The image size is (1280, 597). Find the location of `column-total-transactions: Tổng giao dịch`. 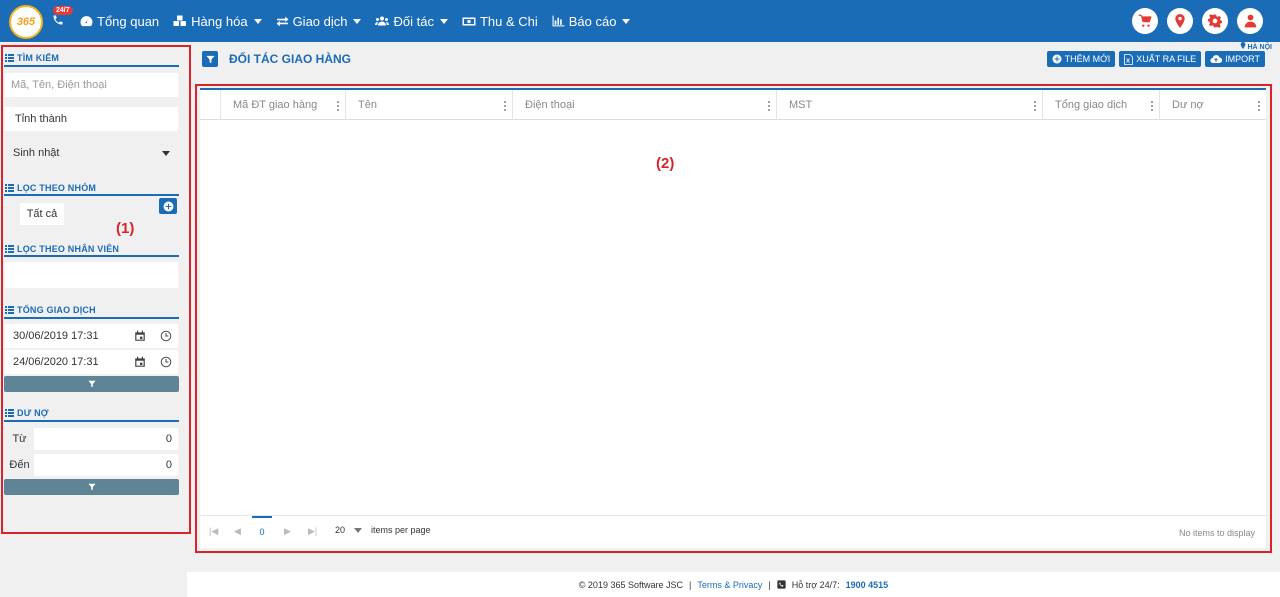

column-total-transactions: Tổng giao dịch is located at coordinates (1101, 105).